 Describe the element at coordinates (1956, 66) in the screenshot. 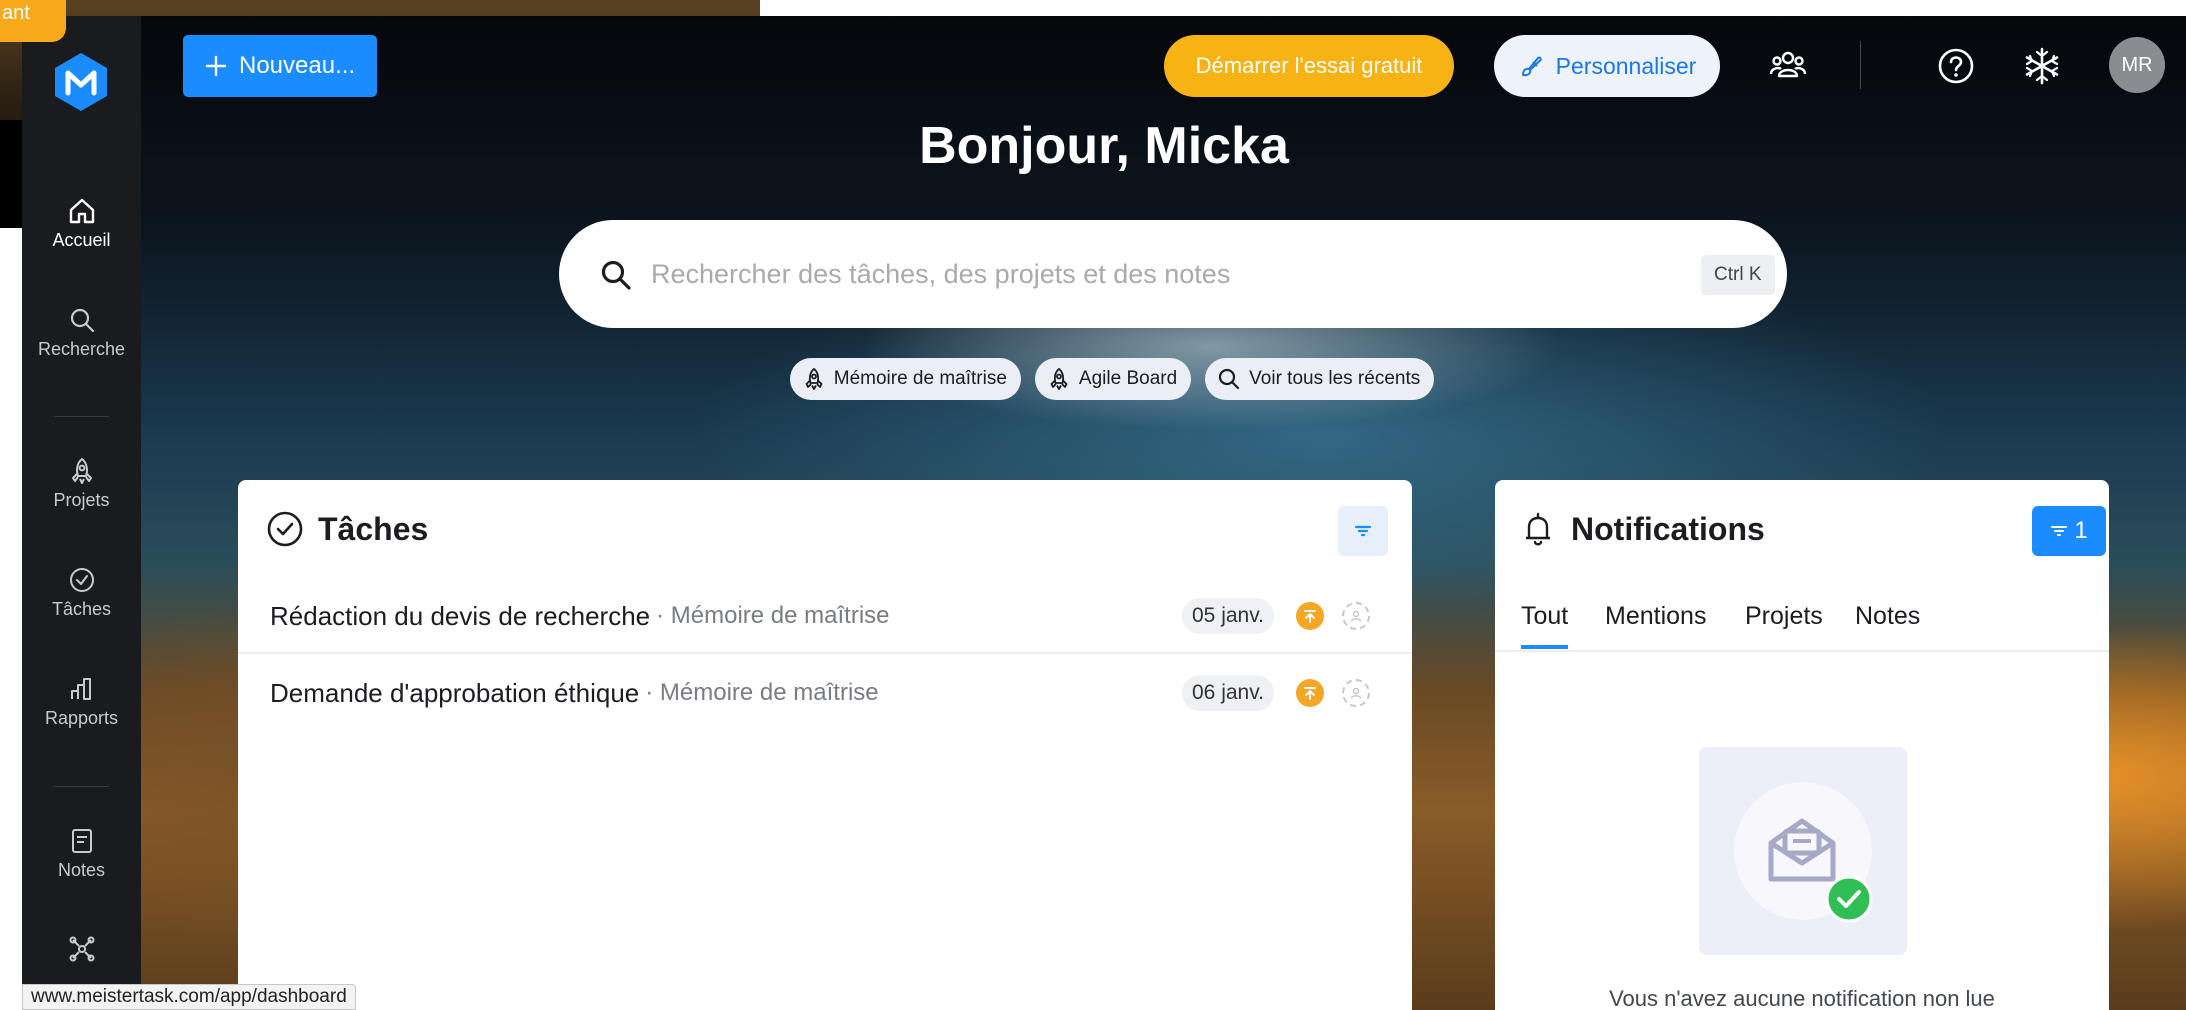

I see `help-icon` at that location.